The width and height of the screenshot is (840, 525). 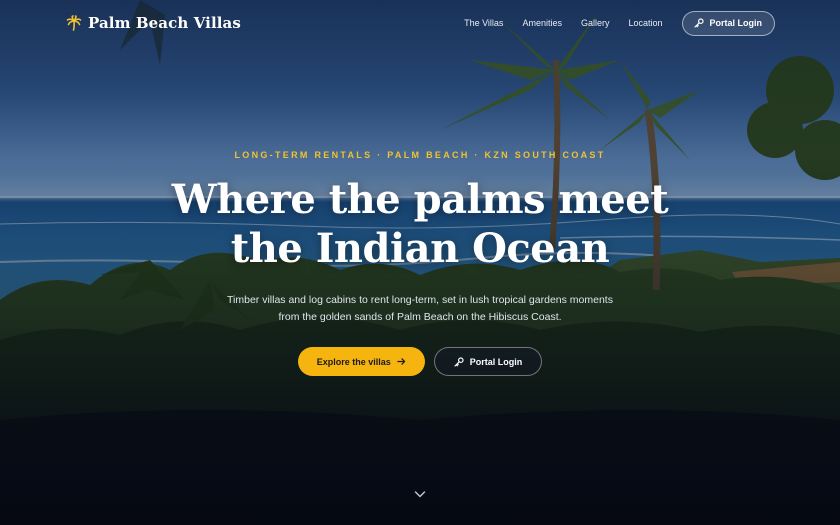 I want to click on key-icon, so click(x=459, y=361).